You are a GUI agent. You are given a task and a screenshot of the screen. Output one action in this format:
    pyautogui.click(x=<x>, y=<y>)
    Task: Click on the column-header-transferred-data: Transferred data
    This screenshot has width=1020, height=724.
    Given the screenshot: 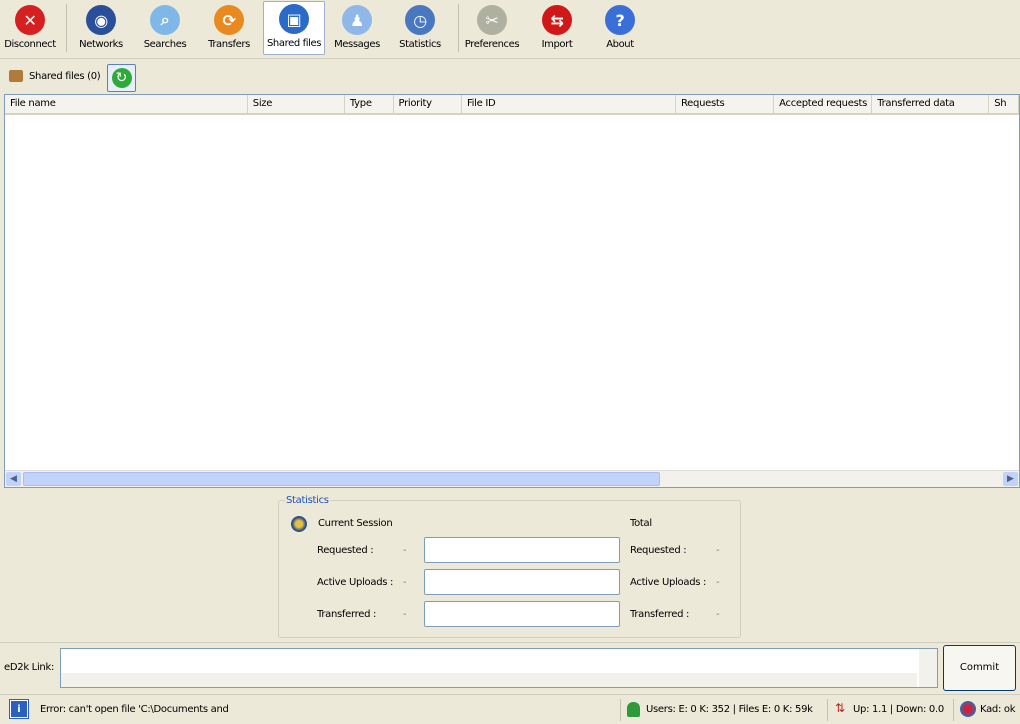 What is the action you would take?
    pyautogui.click(x=931, y=104)
    